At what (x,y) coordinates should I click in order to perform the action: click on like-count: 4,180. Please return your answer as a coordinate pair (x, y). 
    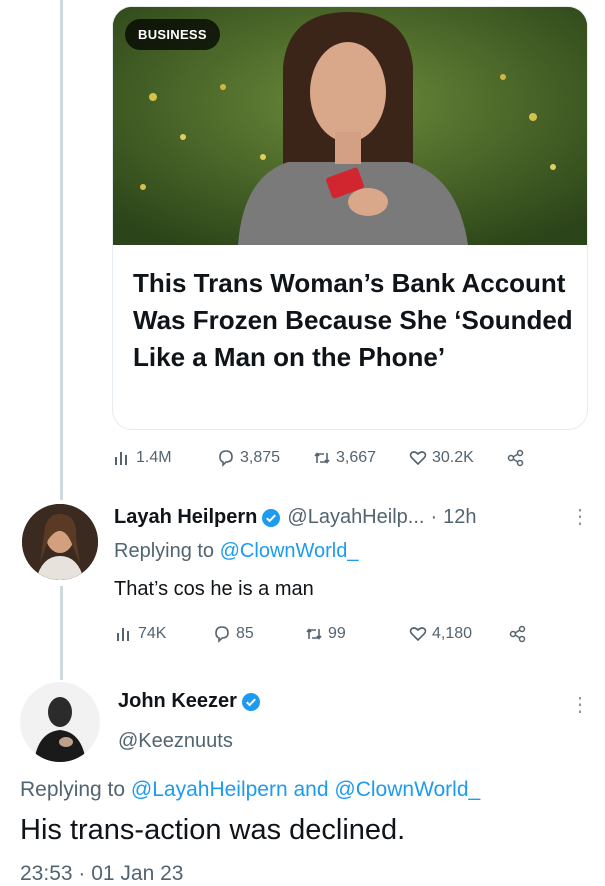
    Looking at the image, I should click on (452, 633).